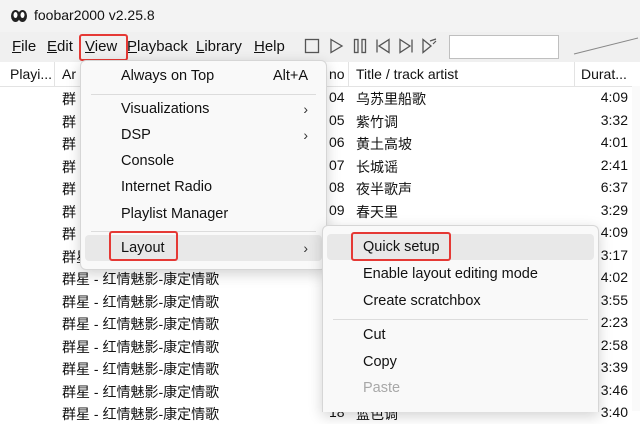  What do you see at coordinates (148, 161) in the screenshot?
I see `menu-item-label: Console` at bounding box center [148, 161].